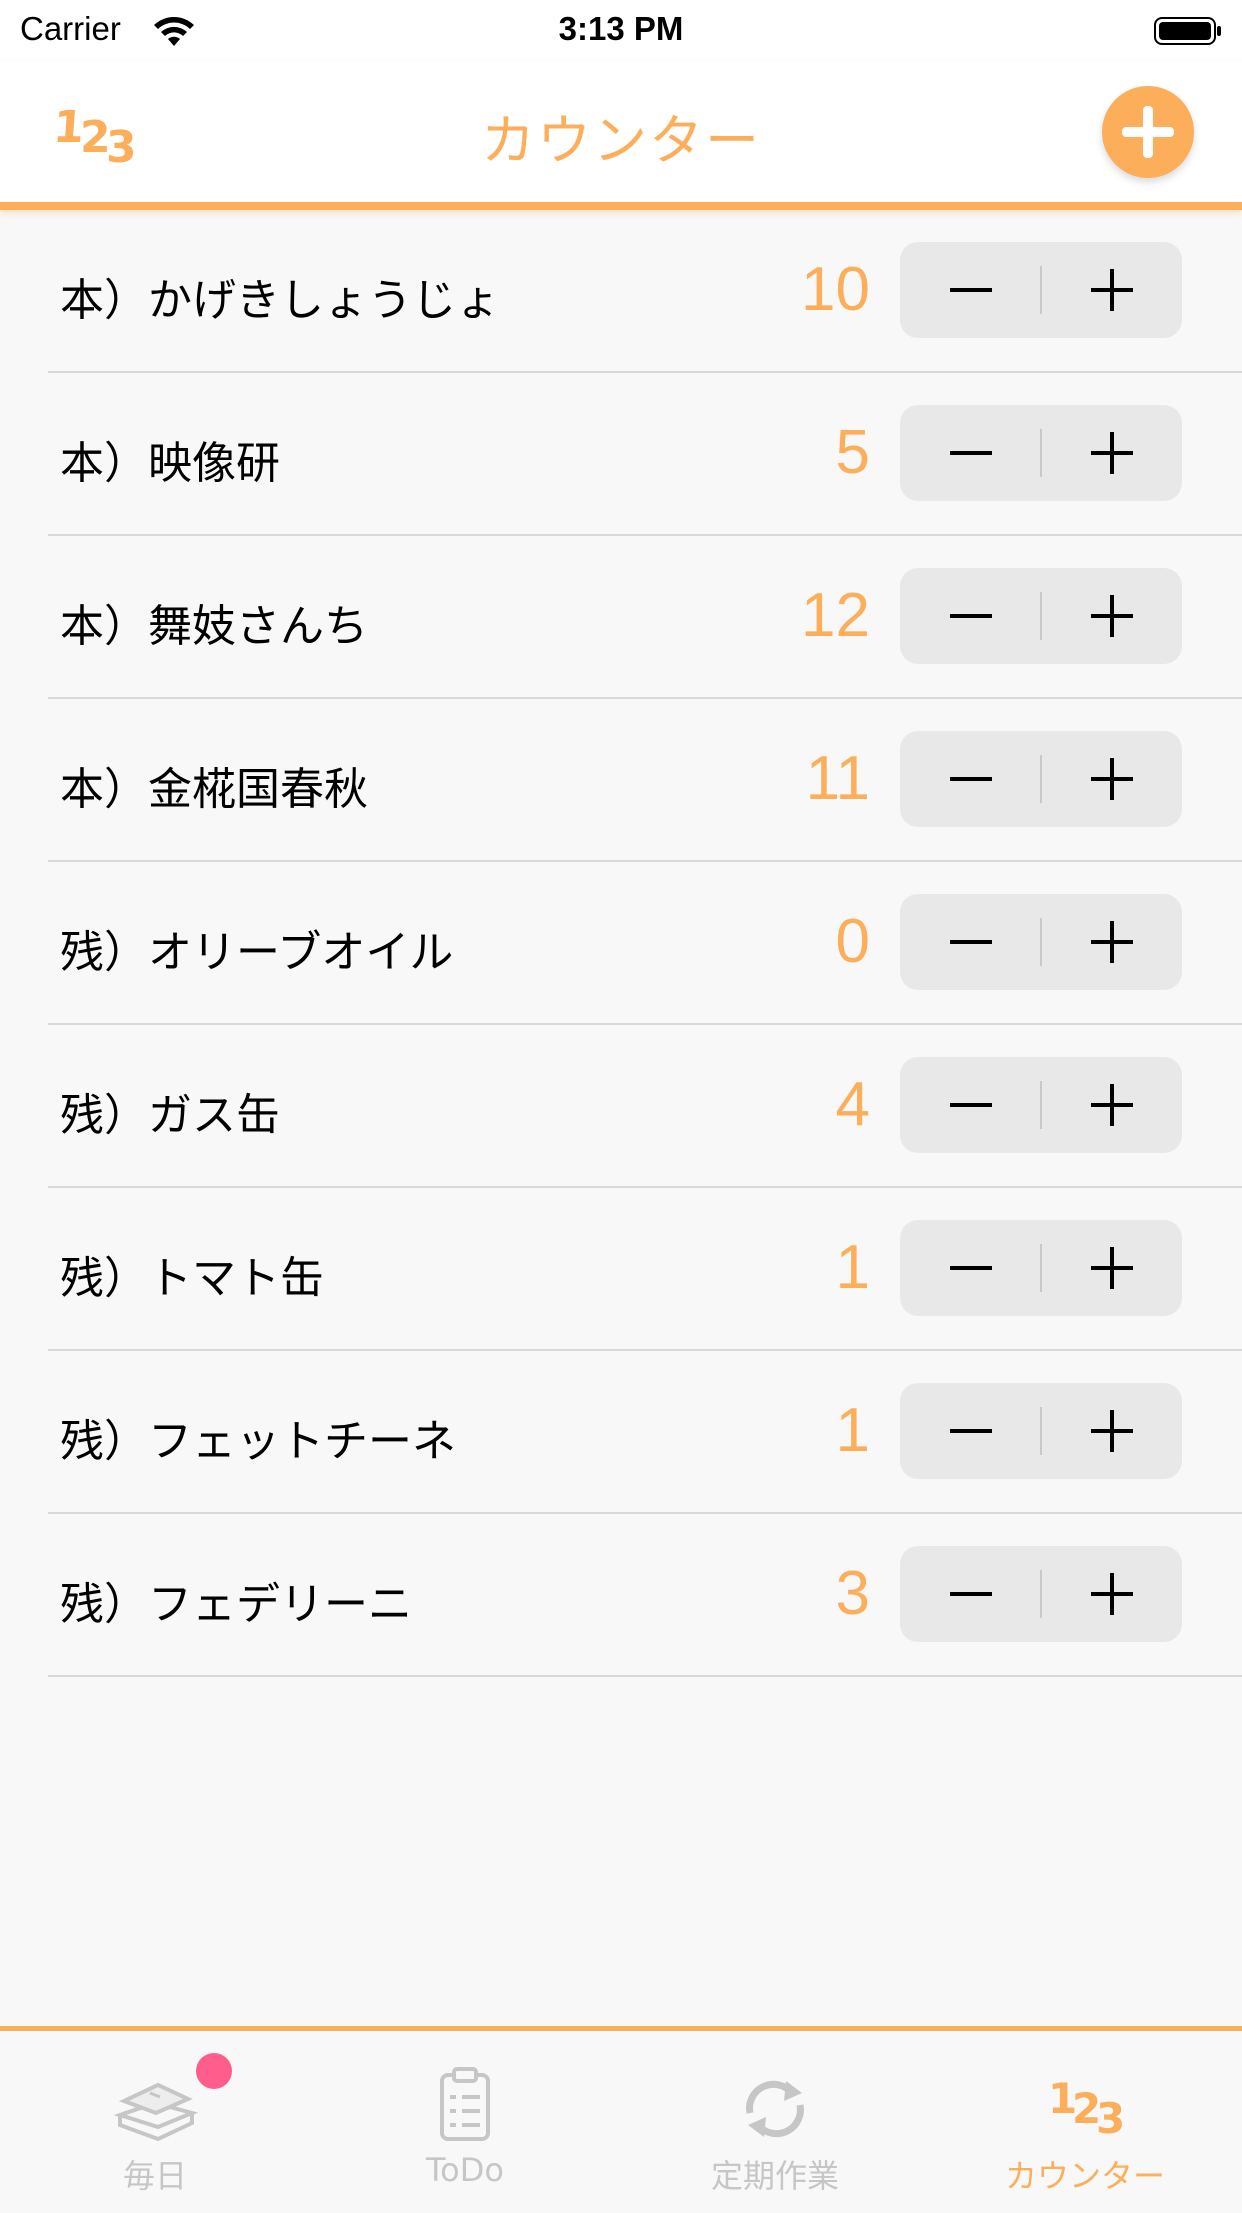 This screenshot has height=2213, width=1242. What do you see at coordinates (852, 452) in the screenshot?
I see `counter-value: 5` at bounding box center [852, 452].